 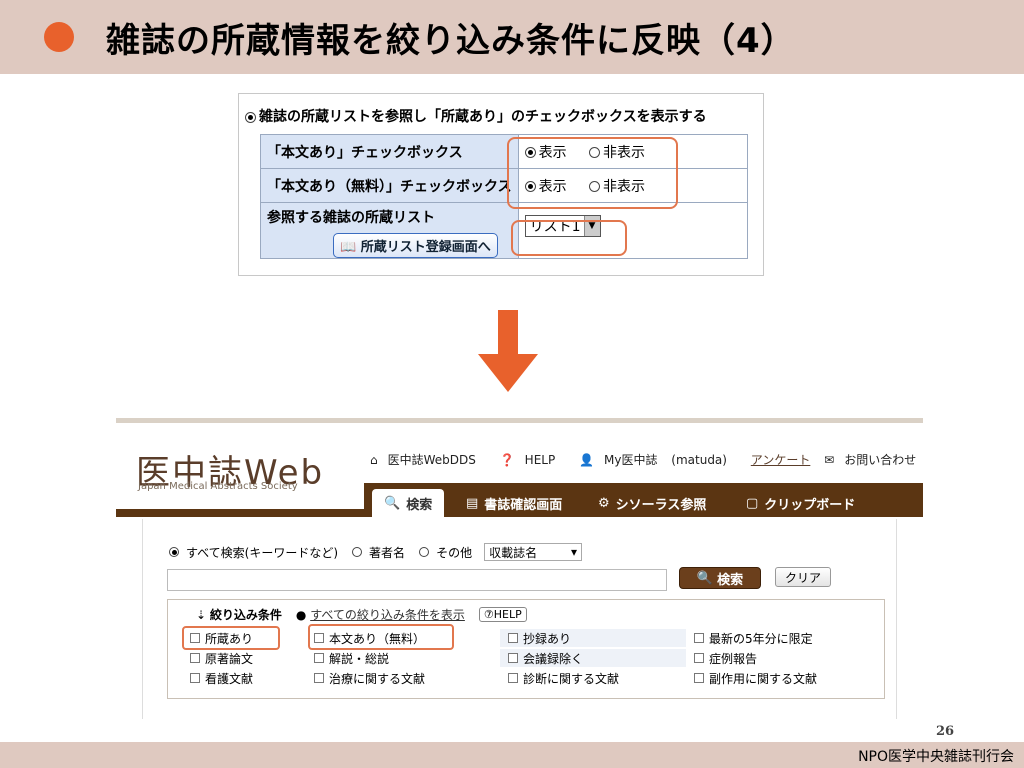 I want to click on field-select: 収載誌名 ▾, so click(x=533, y=552).